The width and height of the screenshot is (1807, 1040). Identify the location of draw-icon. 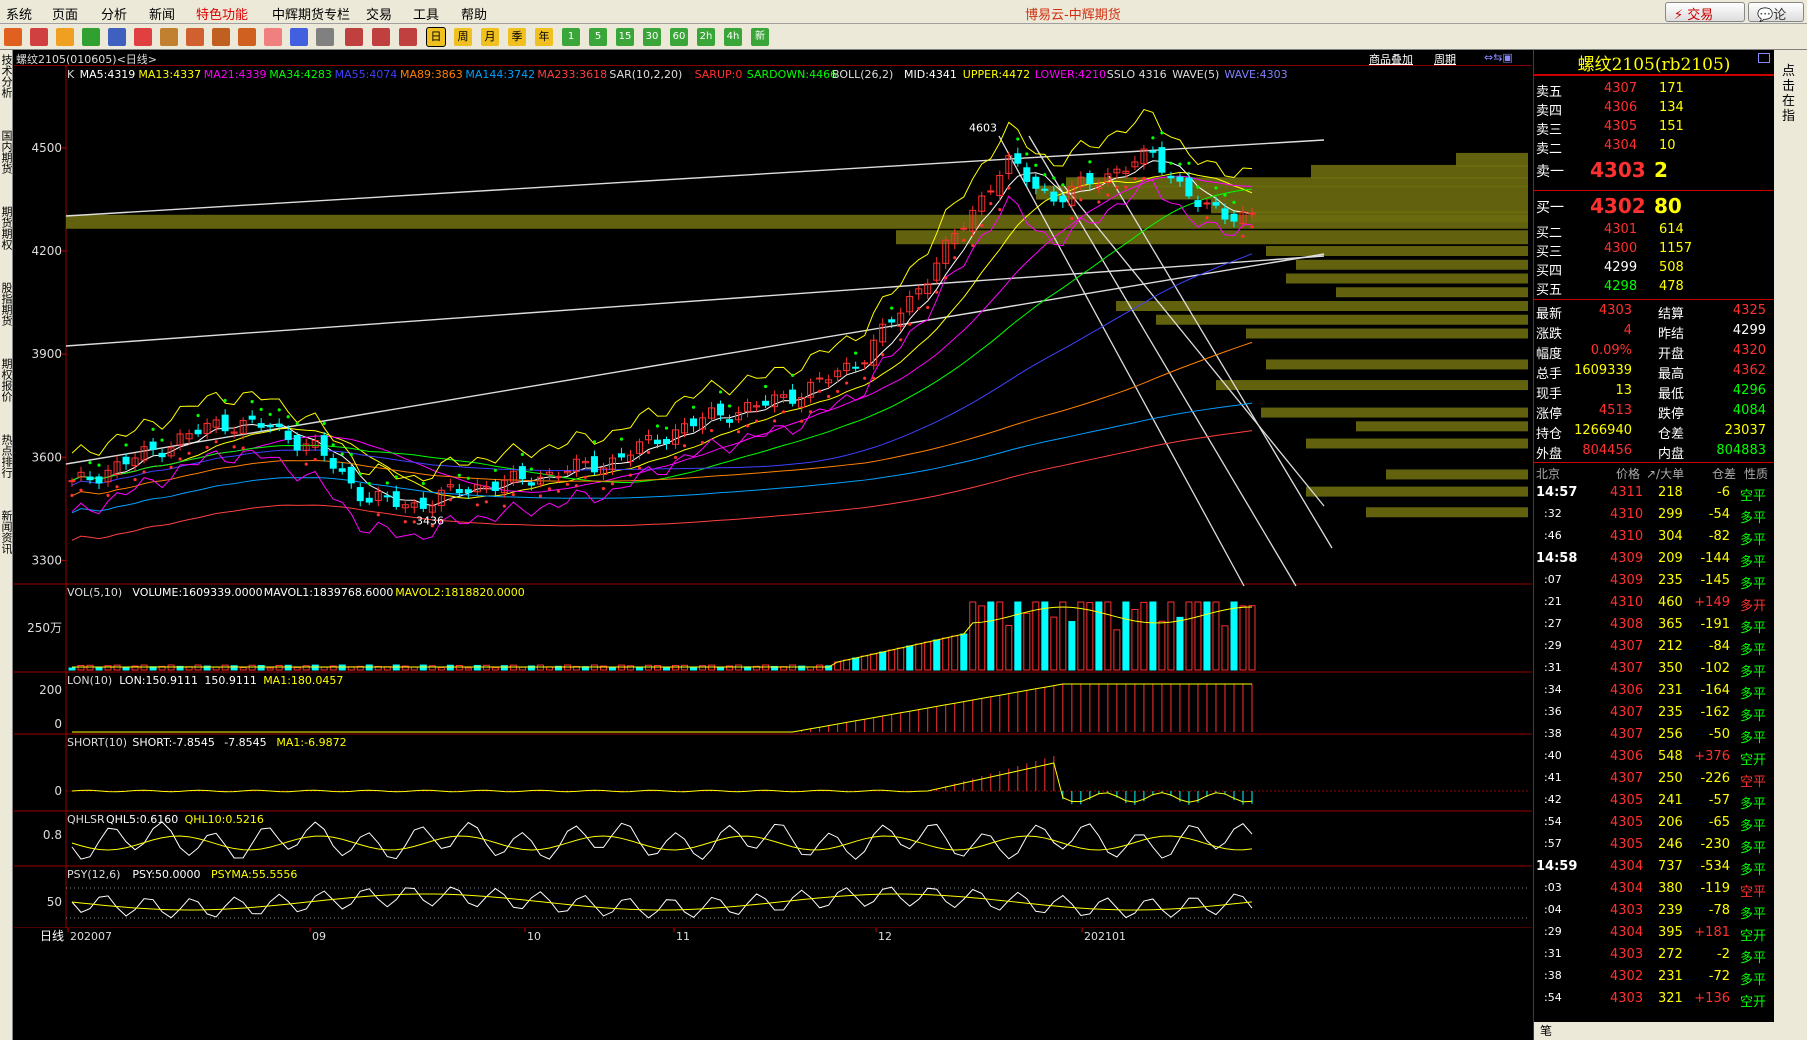
(221, 37).